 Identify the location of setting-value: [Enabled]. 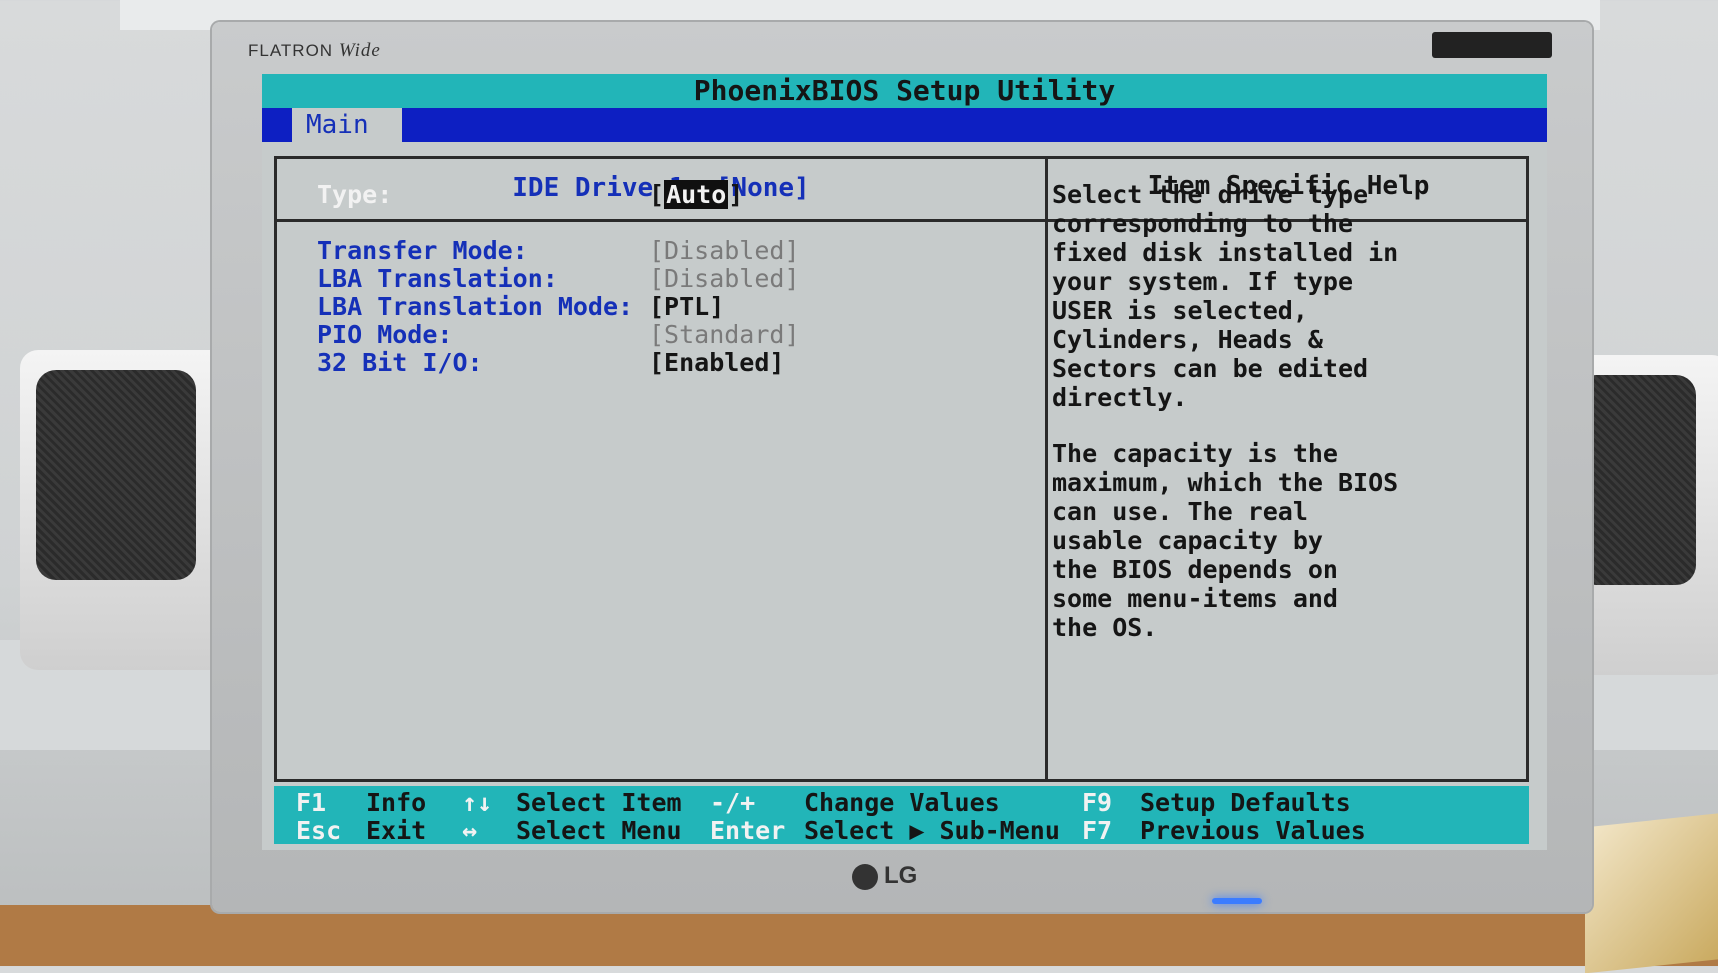
(716, 362).